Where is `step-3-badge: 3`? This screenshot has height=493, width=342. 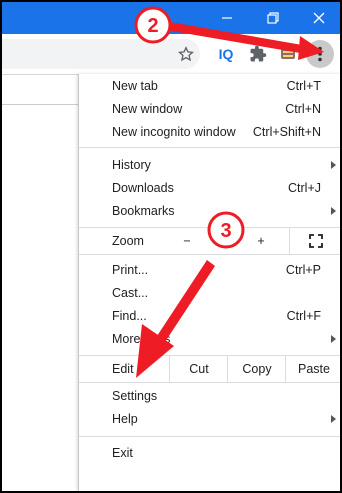
step-3-badge: 3 is located at coordinates (226, 230).